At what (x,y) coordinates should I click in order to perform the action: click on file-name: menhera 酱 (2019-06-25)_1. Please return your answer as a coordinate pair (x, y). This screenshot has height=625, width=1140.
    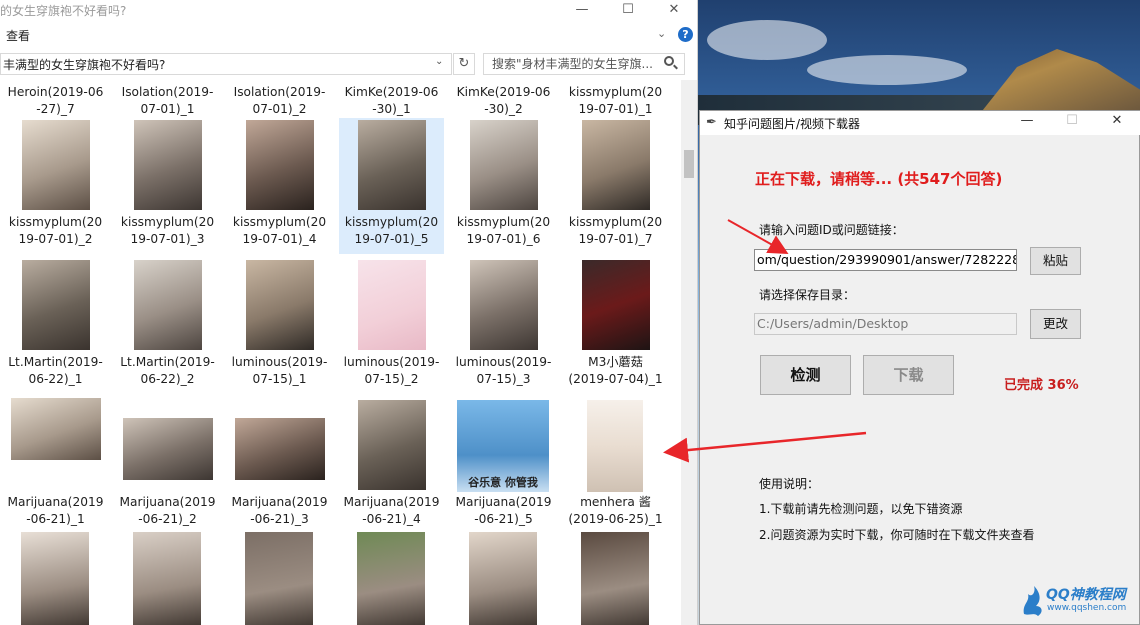
    Looking at the image, I should click on (615, 510).